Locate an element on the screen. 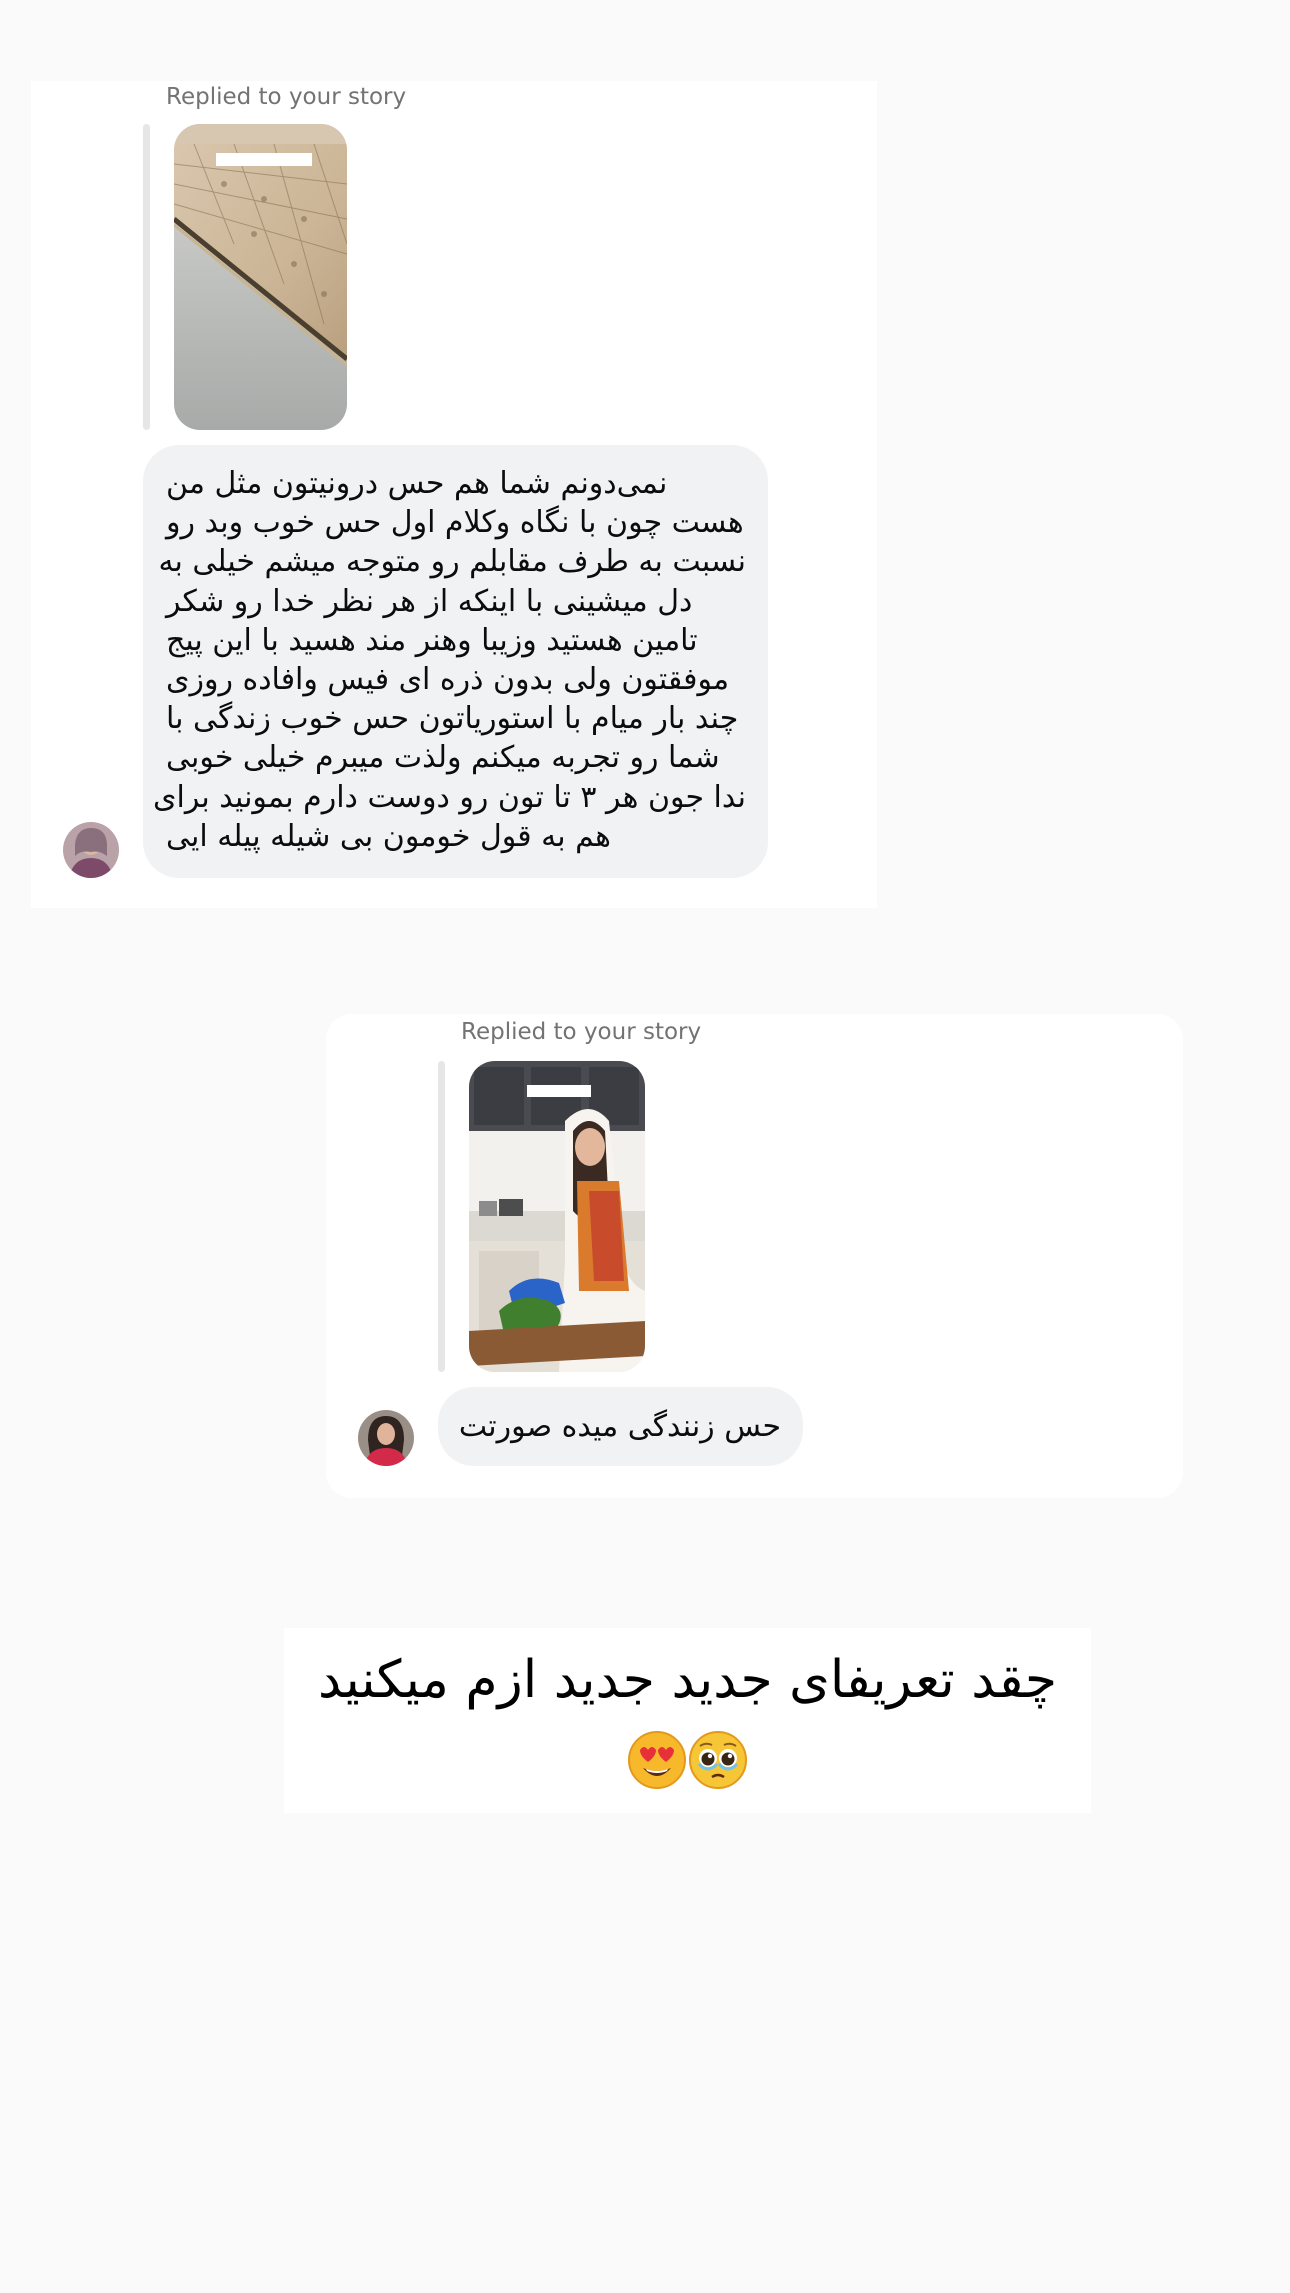 This screenshot has height=2293, width=1290. heart-eyes-emoji-icon is located at coordinates (657, 1760).